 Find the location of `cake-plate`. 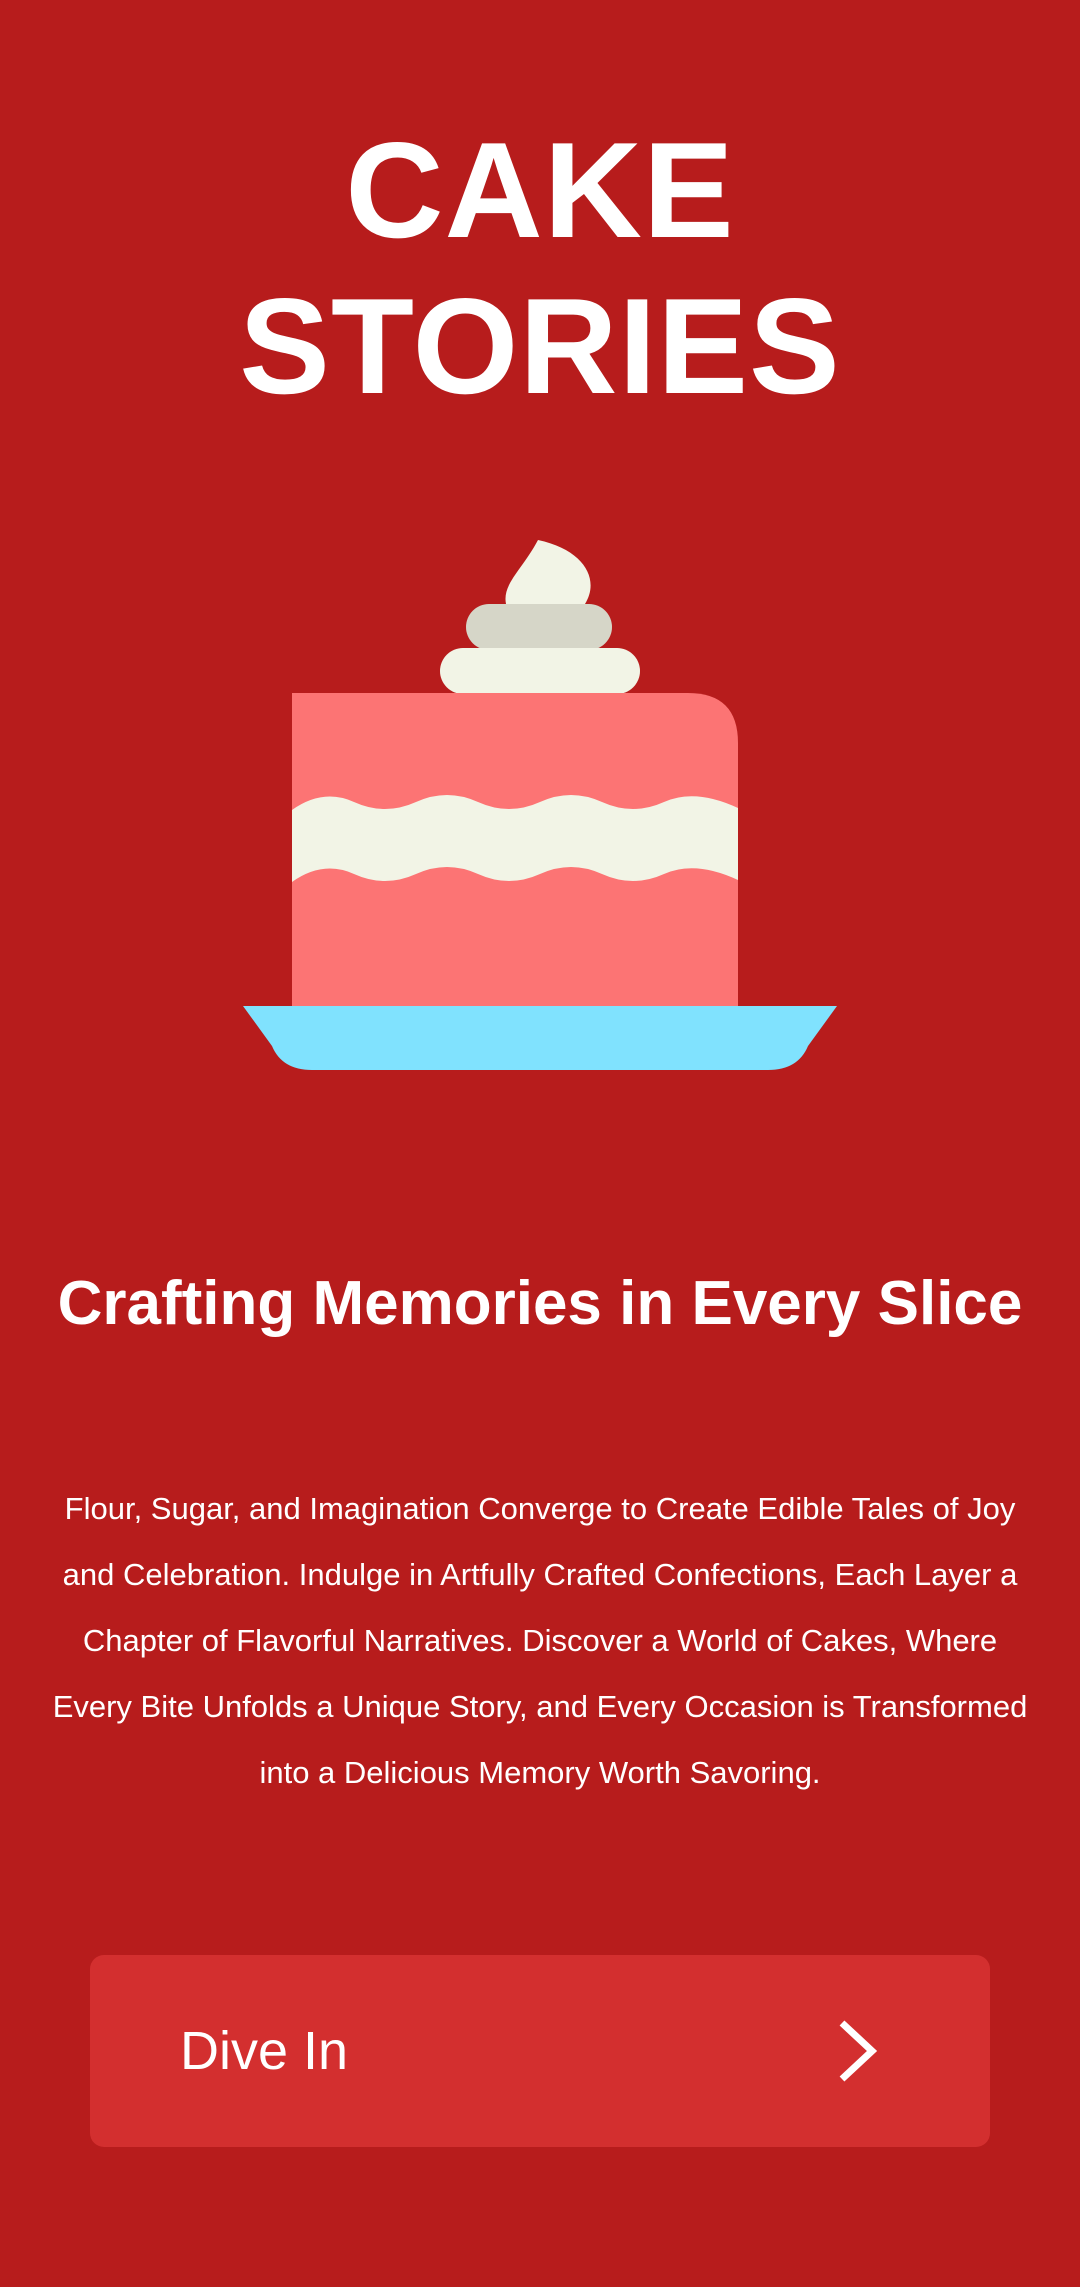

cake-plate is located at coordinates (540, 1038).